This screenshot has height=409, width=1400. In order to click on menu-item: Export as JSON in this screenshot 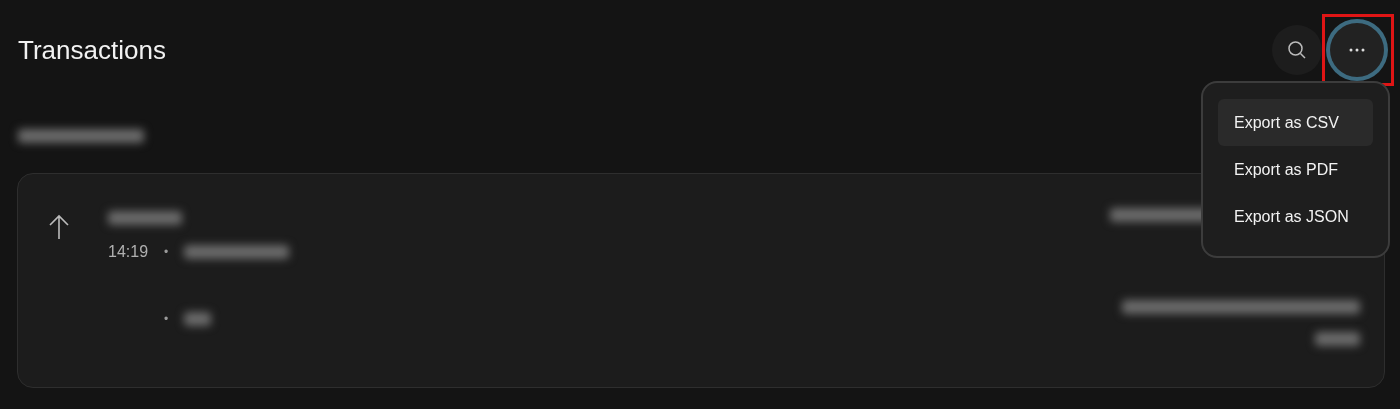, I will do `click(1295, 216)`.